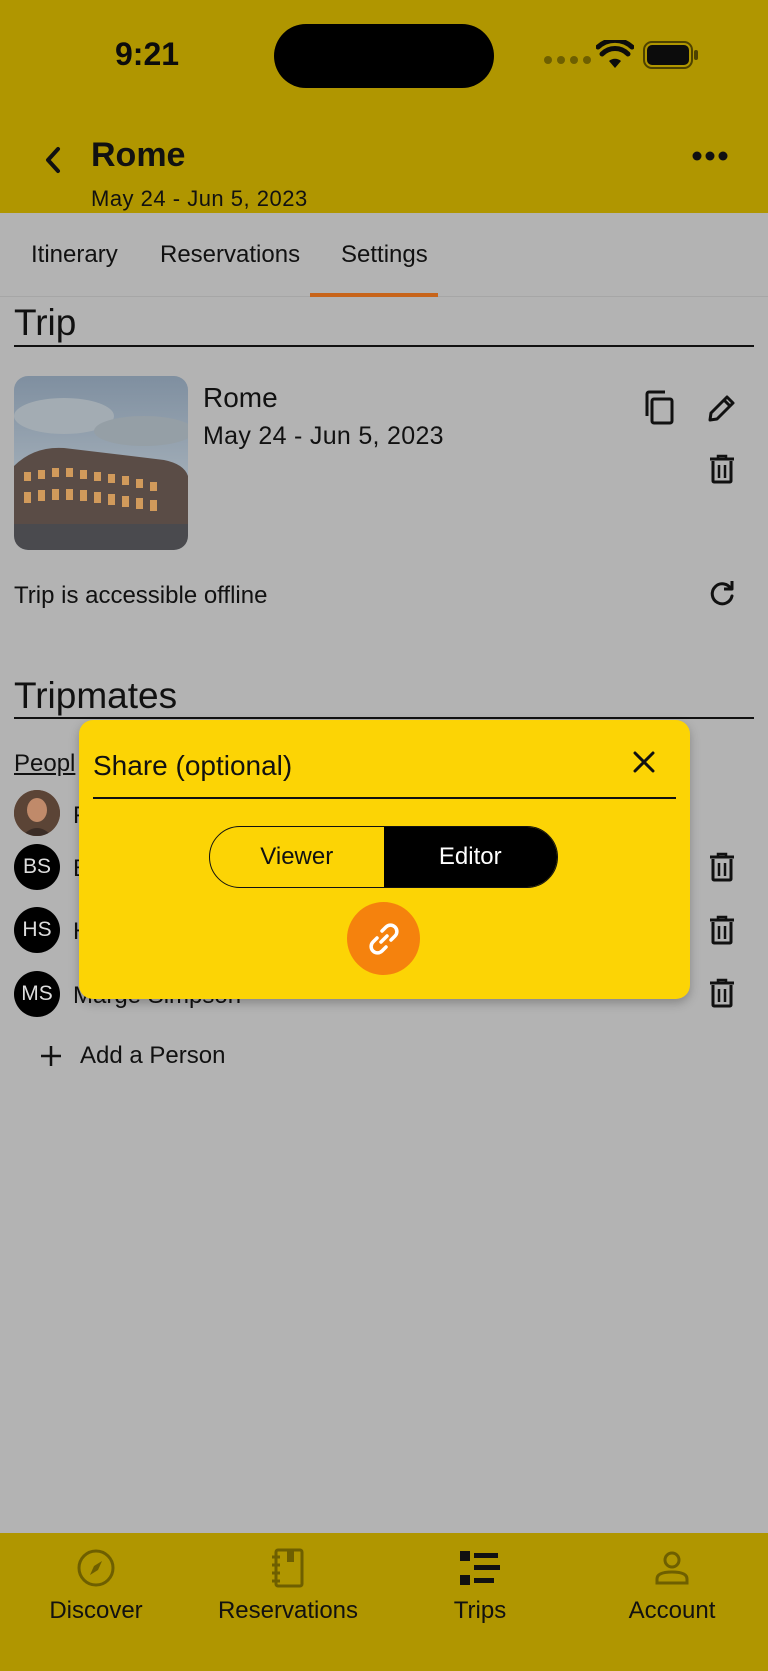 The image size is (768, 1671). What do you see at coordinates (240, 397) in the screenshot?
I see `trip-card-name: Rome` at bounding box center [240, 397].